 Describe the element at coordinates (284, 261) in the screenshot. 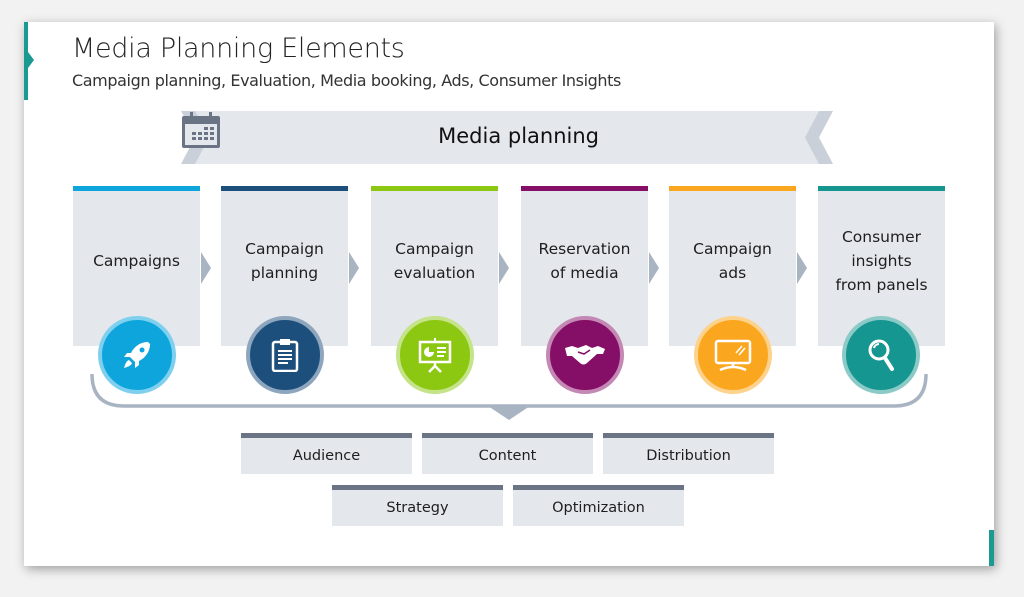

I see `step-label: Campaign planning` at that location.